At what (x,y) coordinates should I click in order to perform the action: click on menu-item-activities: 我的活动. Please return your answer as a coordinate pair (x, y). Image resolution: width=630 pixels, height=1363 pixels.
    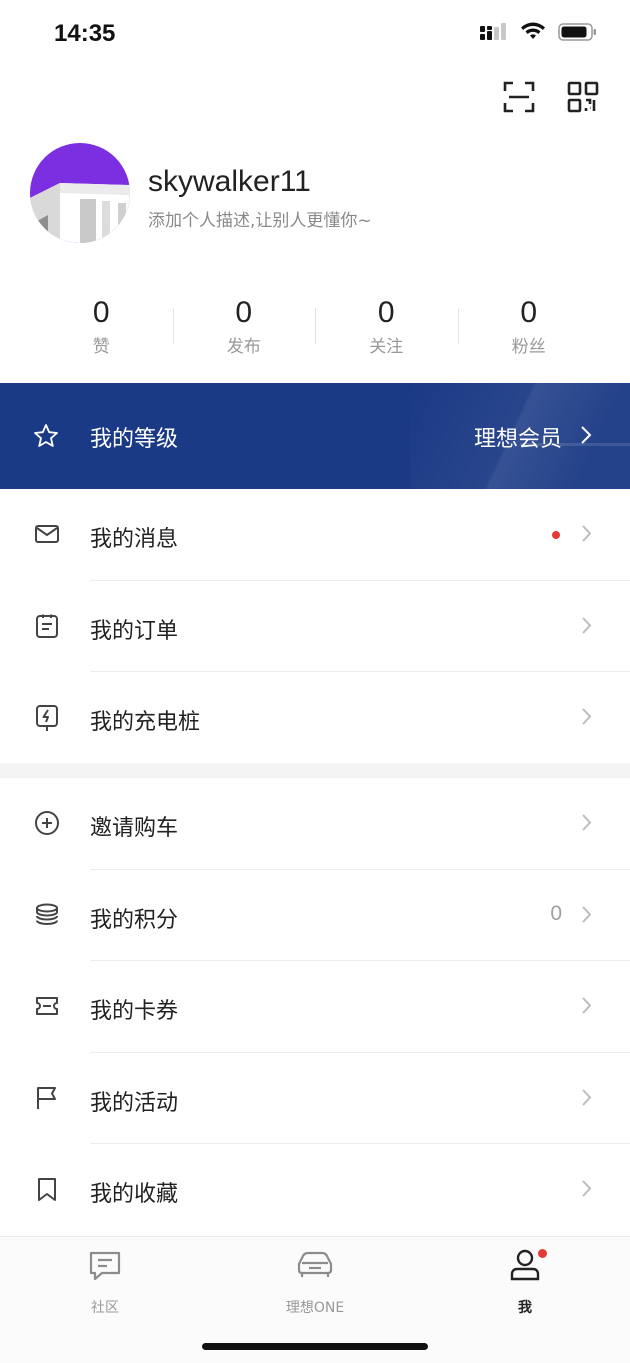
    Looking at the image, I should click on (315, 1098).